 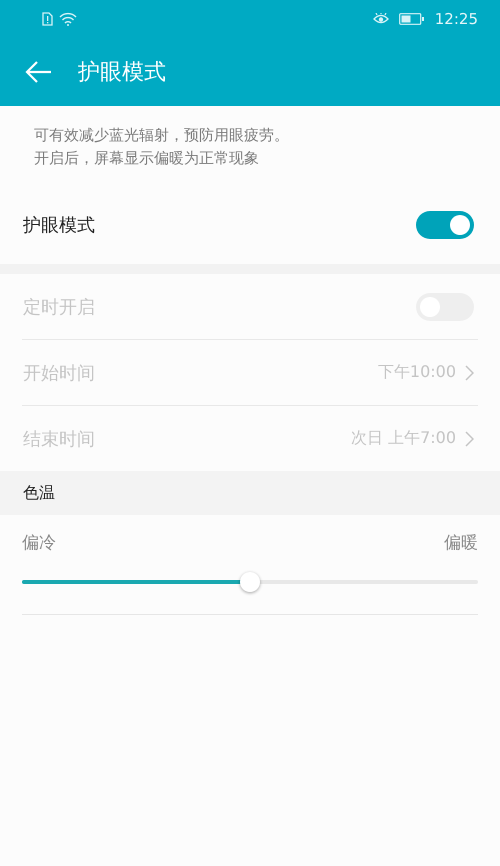 What do you see at coordinates (147, 158) in the screenshot?
I see `description-text: 开启后，屏幕显示偏暖为正常现象` at bounding box center [147, 158].